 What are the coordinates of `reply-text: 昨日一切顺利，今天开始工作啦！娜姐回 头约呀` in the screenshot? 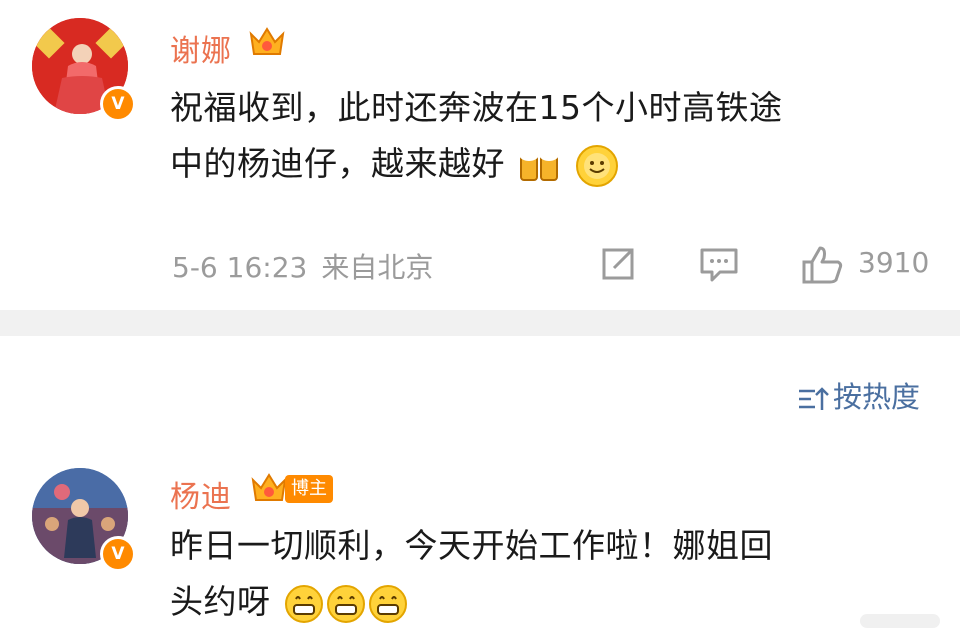 It's located at (550, 574).